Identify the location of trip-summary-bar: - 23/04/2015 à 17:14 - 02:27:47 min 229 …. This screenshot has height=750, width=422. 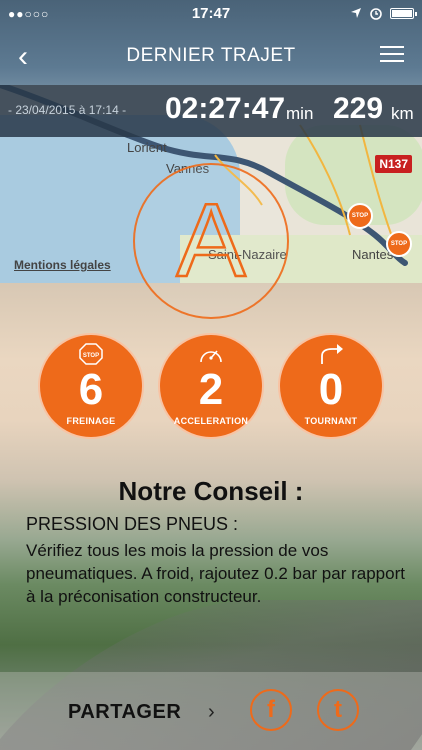
(211, 111).